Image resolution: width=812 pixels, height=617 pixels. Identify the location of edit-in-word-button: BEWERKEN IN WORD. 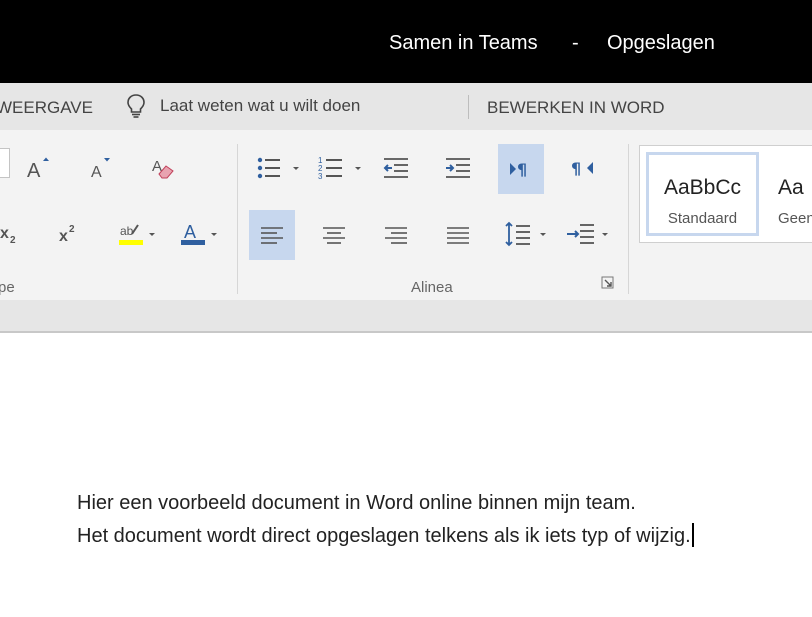
(576, 108).